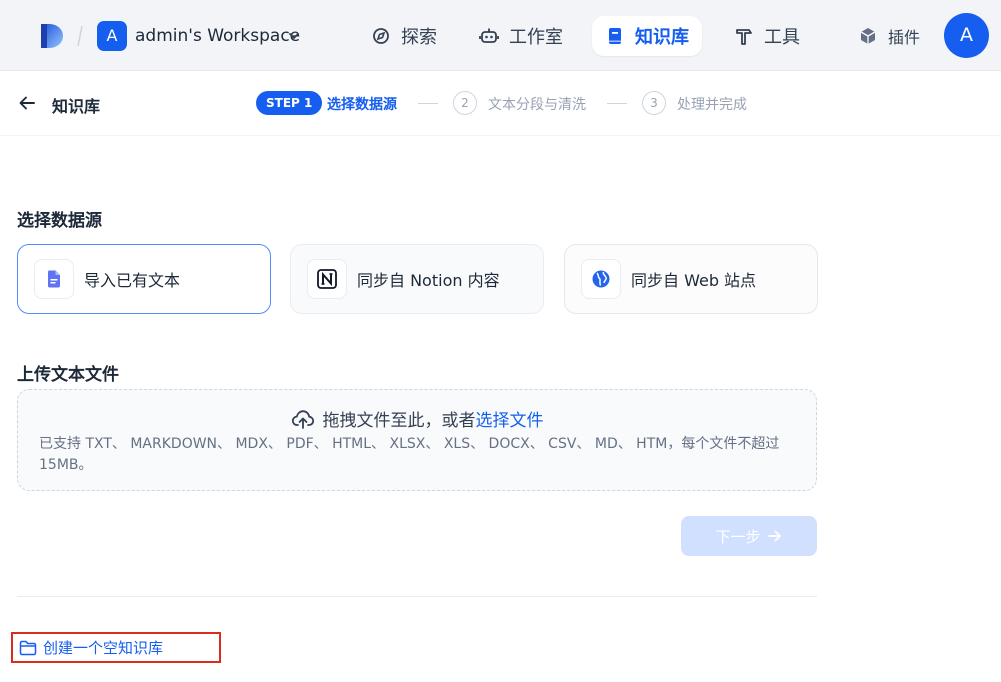  What do you see at coordinates (27, 103) in the screenshot?
I see `arrow-left-icon` at bounding box center [27, 103].